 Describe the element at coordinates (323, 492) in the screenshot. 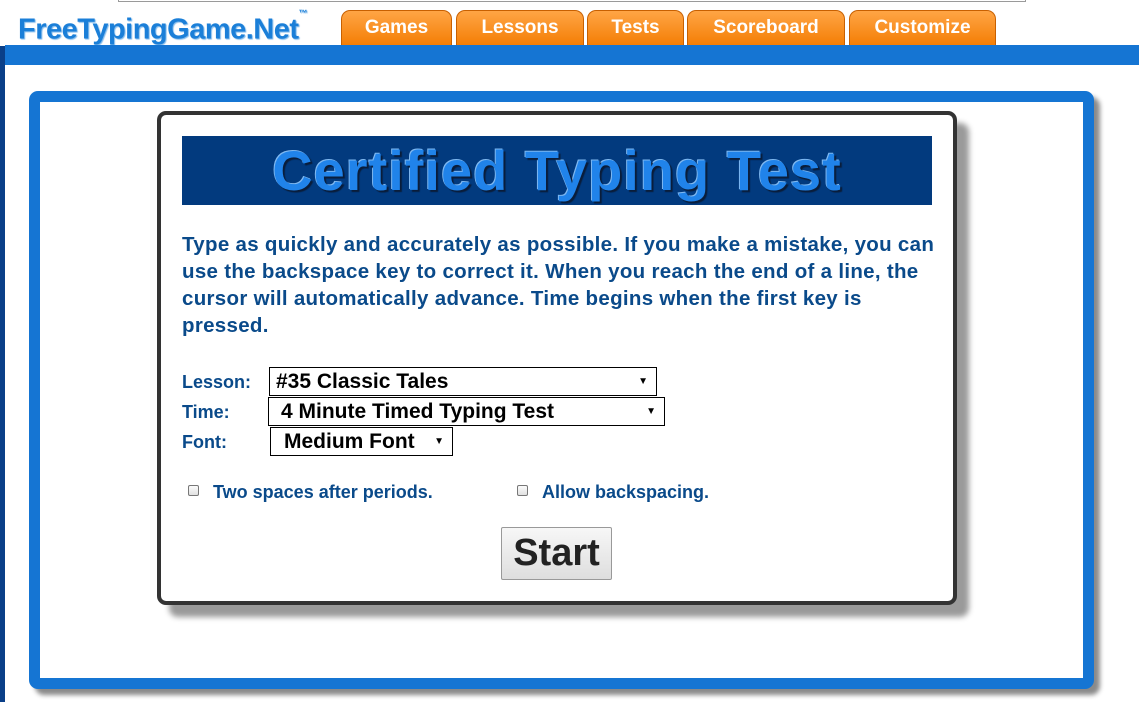

I see `two-spaces-label: Two spaces after periods.` at that location.